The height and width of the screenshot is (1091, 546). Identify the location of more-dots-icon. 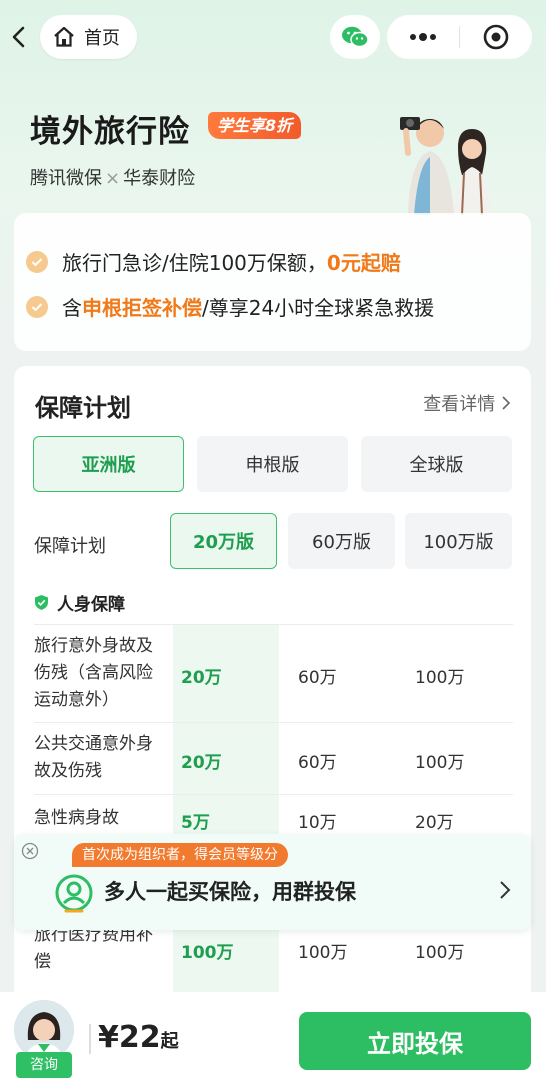
(423, 37).